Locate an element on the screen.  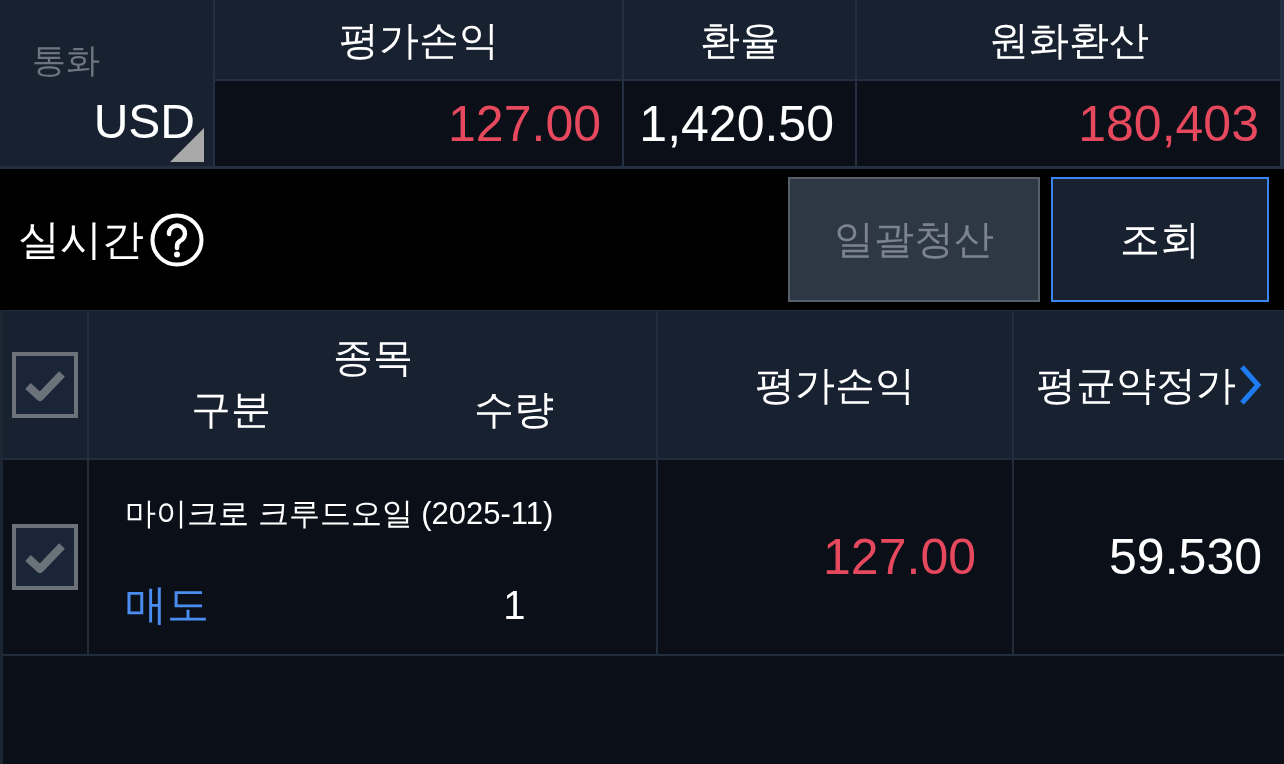
instrument-name: 마이크로 크루드오일 (2025-11) is located at coordinates (339, 514).